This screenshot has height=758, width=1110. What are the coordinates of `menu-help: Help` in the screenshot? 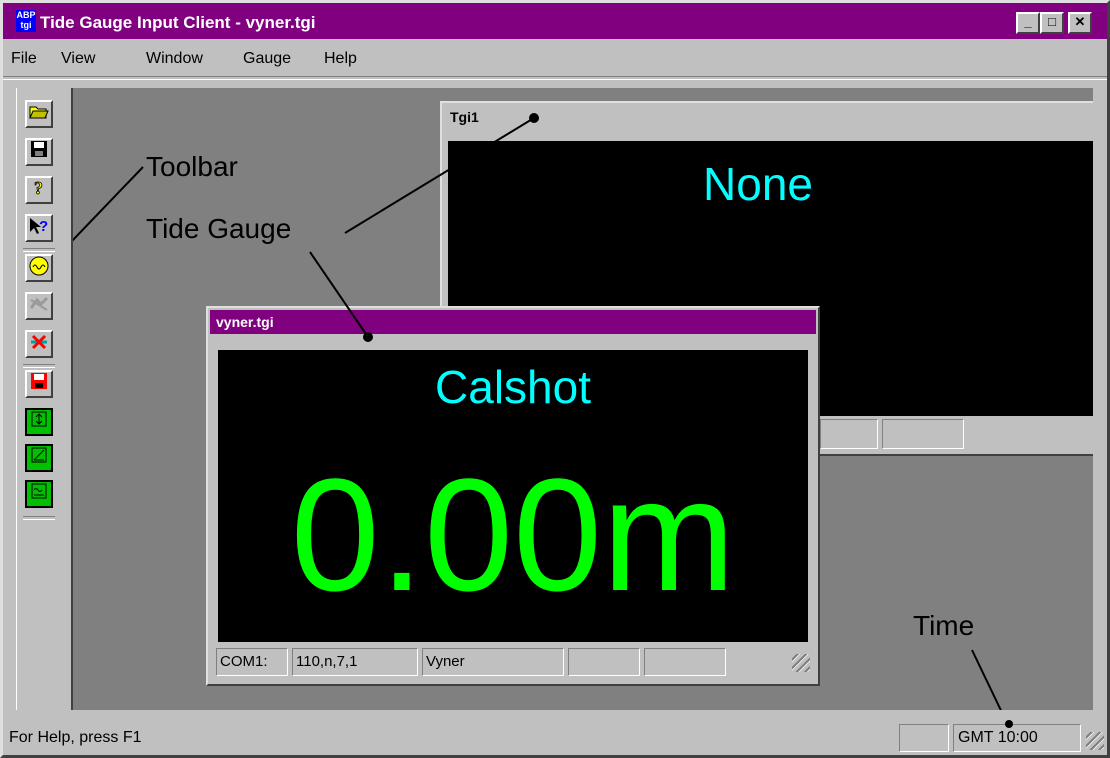 It's located at (340, 59).